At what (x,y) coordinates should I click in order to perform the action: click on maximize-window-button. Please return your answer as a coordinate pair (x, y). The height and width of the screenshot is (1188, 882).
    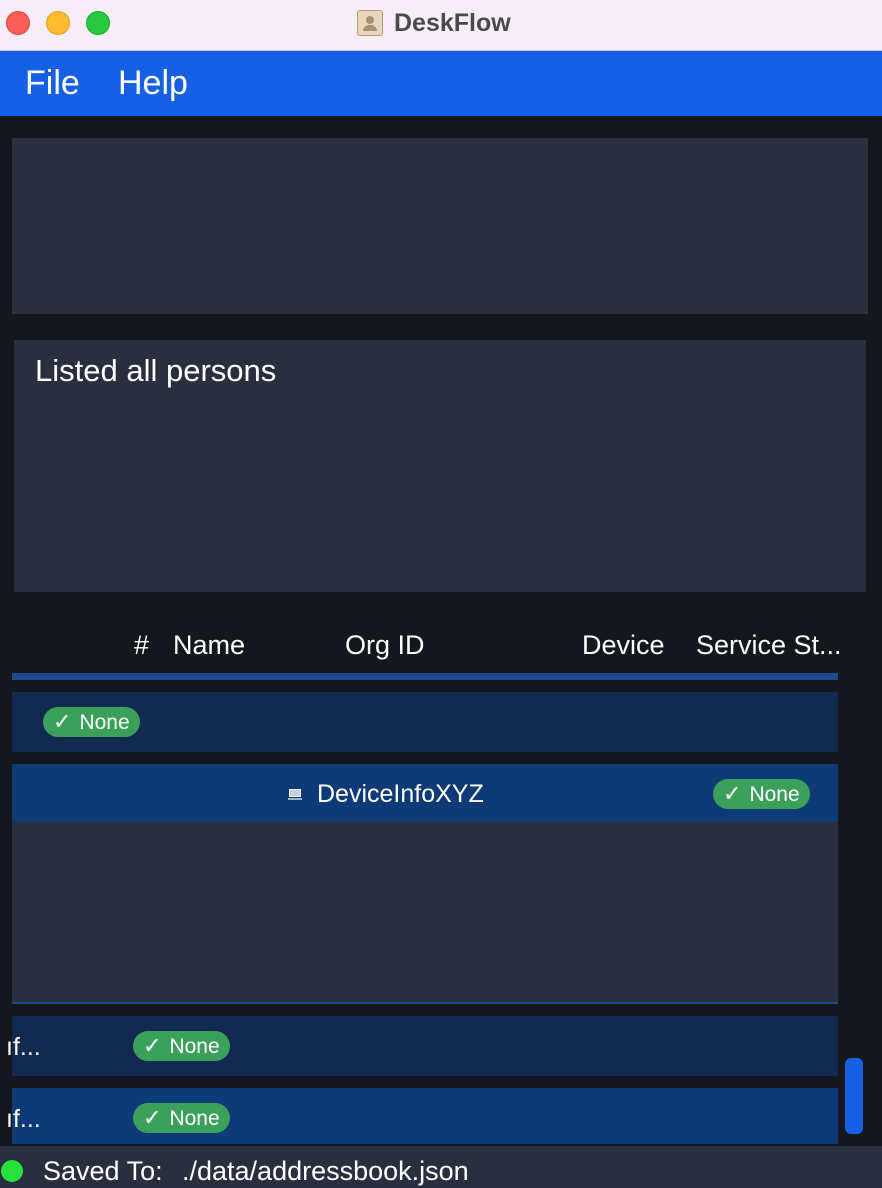
    Looking at the image, I should click on (98, 23).